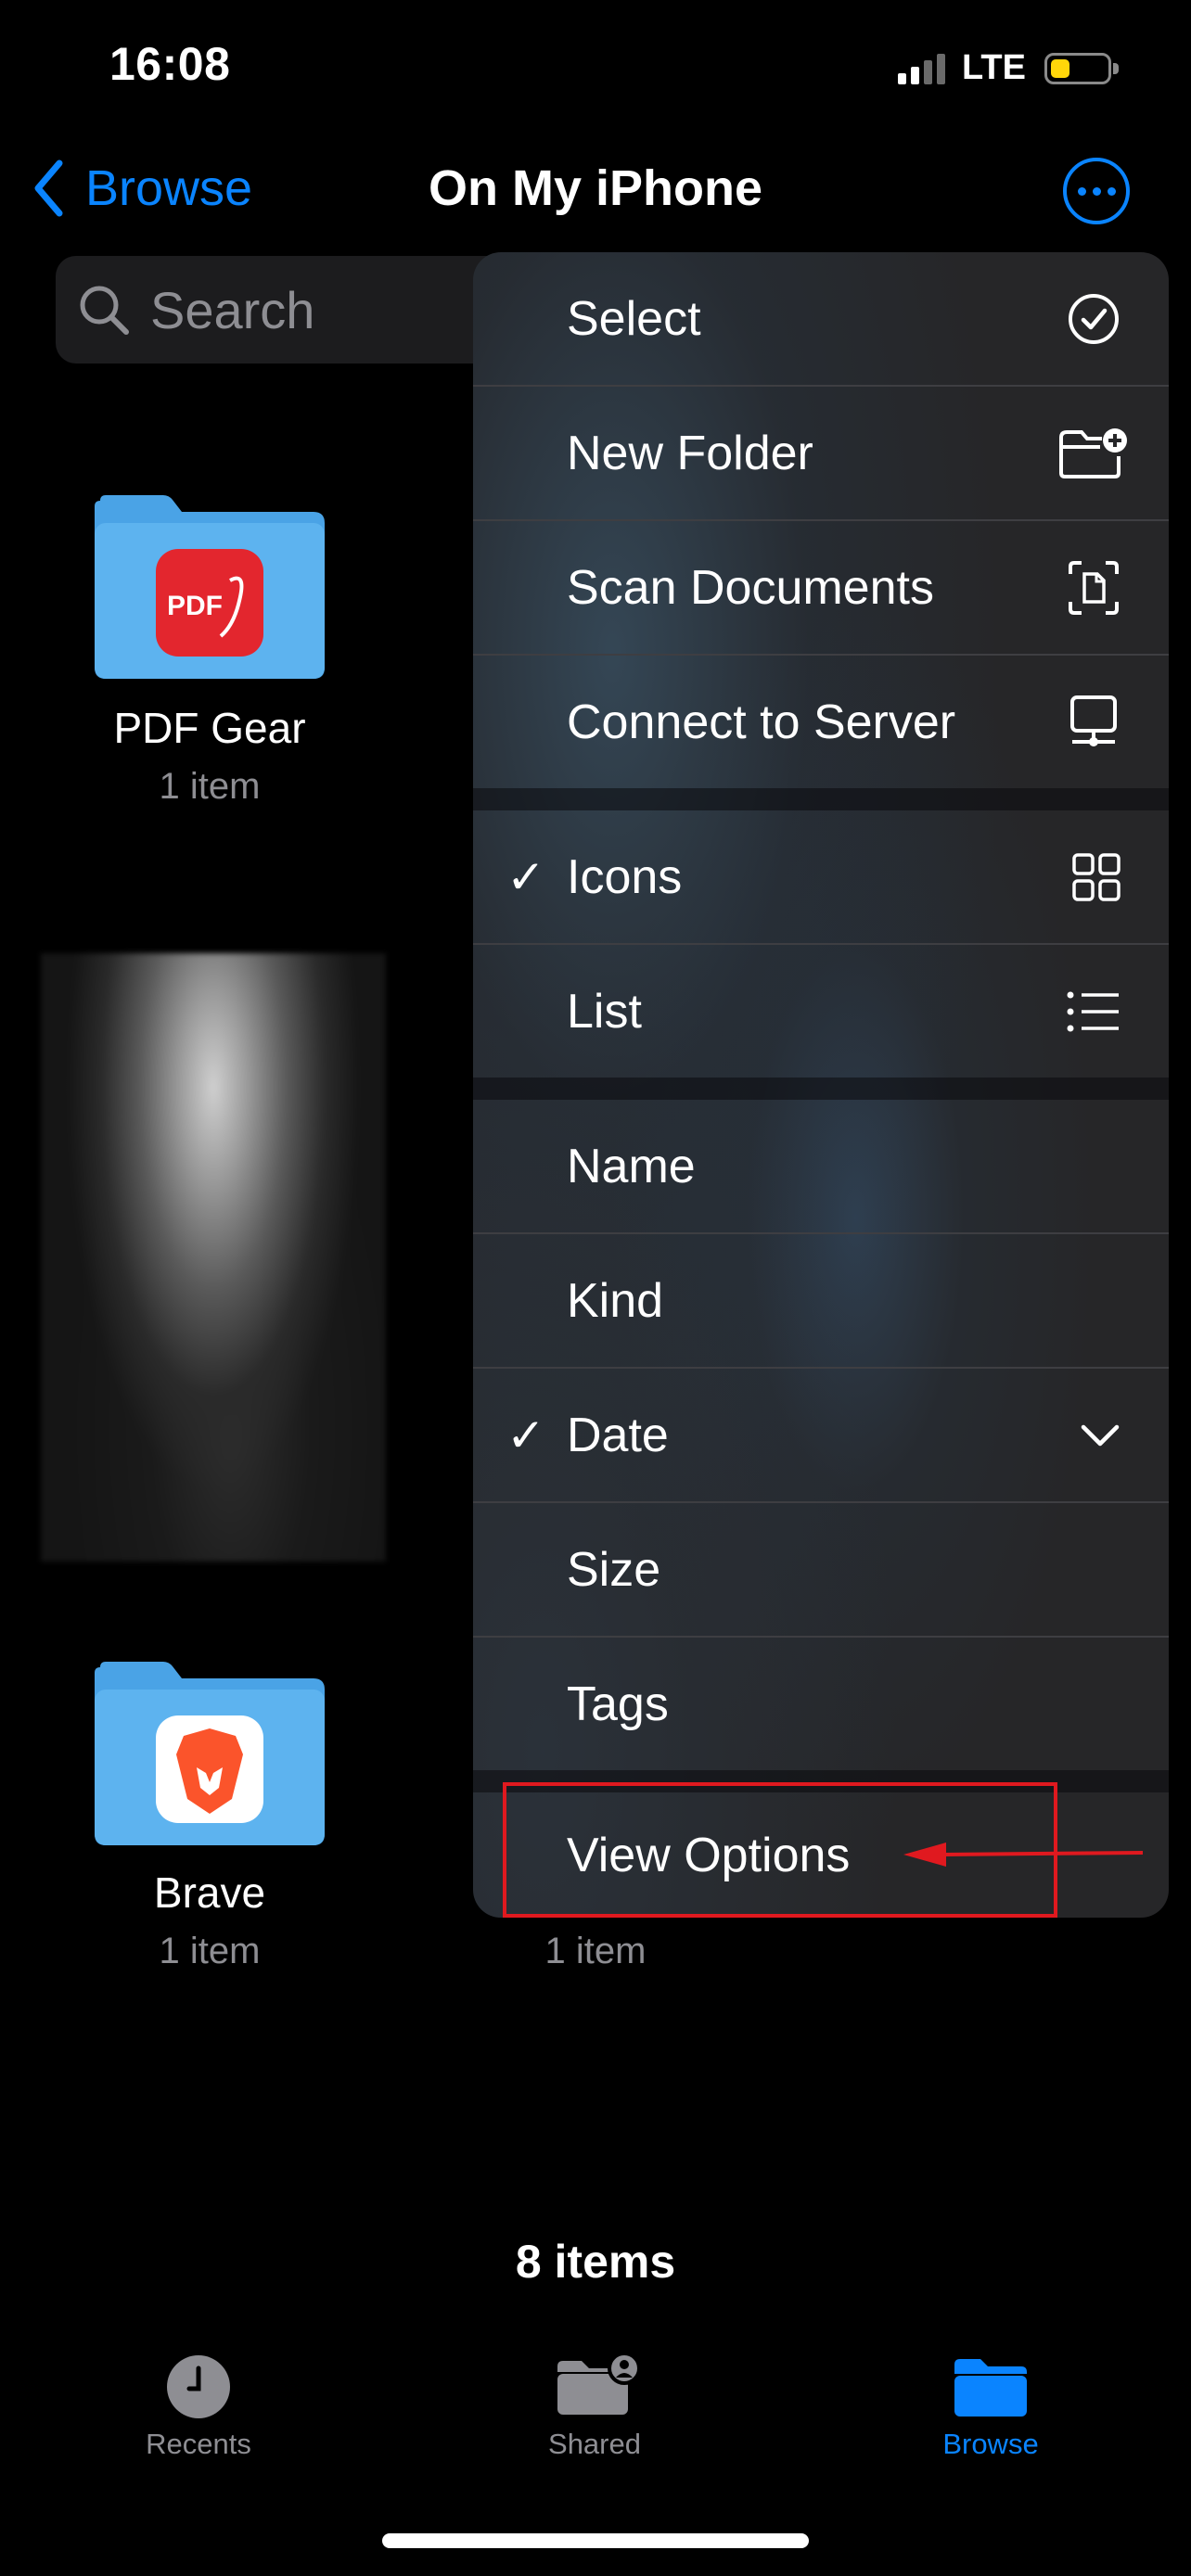 The height and width of the screenshot is (2576, 1191). Describe the element at coordinates (1094, 588) in the screenshot. I see `doc-viewfinder-icon` at that location.